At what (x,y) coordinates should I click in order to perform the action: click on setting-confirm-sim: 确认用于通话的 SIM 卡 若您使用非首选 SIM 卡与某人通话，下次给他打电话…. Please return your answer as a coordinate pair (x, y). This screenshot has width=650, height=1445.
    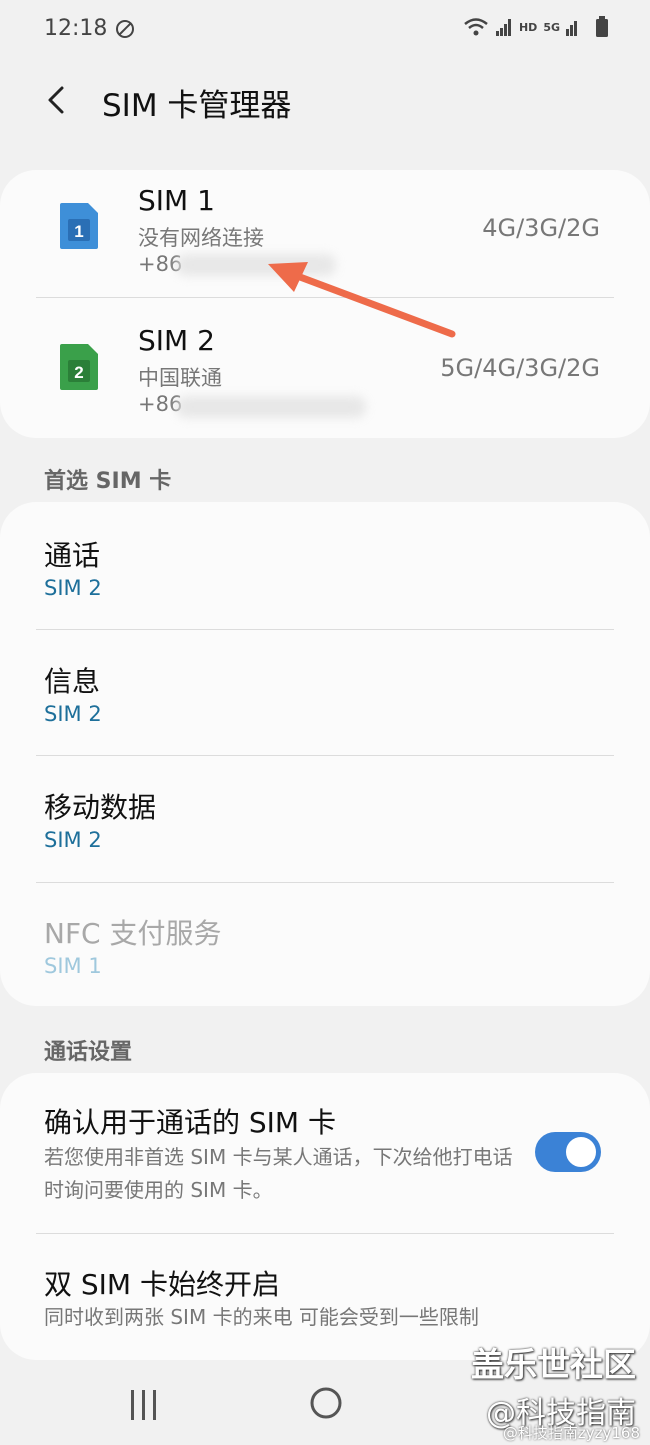
    Looking at the image, I should click on (325, 1153).